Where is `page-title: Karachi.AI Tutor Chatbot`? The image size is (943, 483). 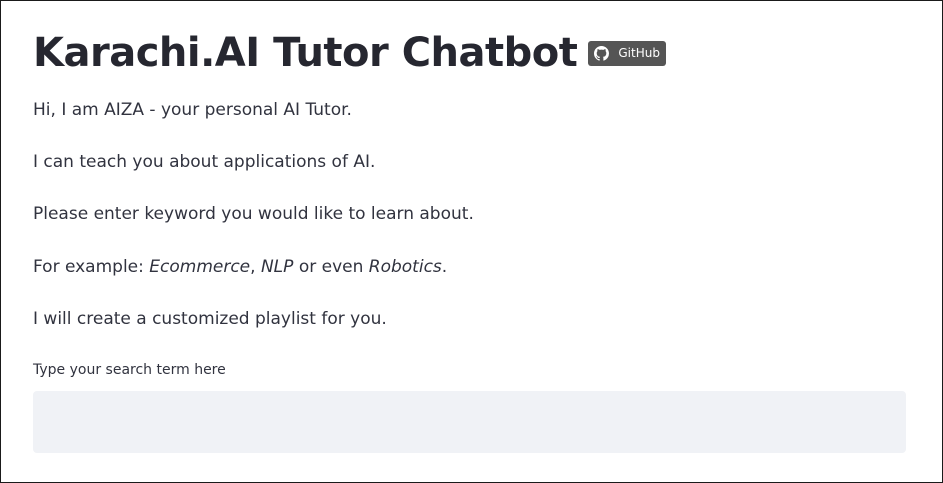 page-title: Karachi.AI Tutor Chatbot is located at coordinates (305, 53).